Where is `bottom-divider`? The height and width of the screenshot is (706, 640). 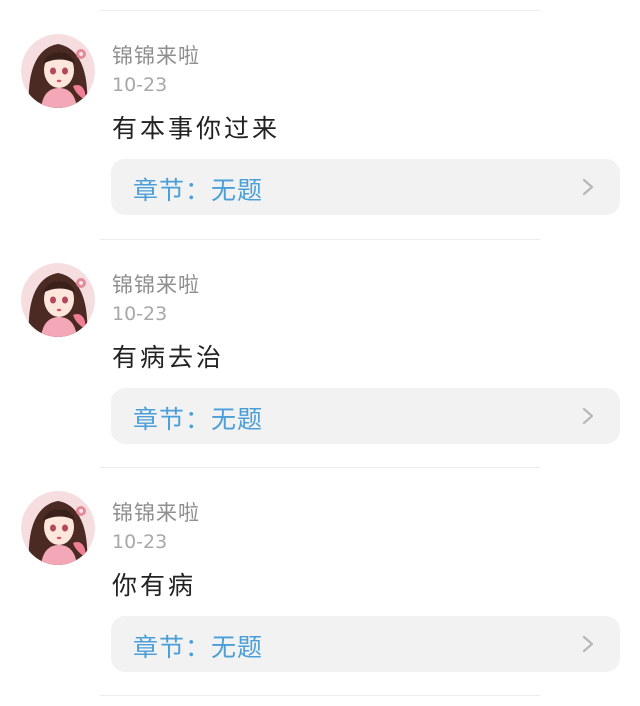 bottom-divider is located at coordinates (320, 695).